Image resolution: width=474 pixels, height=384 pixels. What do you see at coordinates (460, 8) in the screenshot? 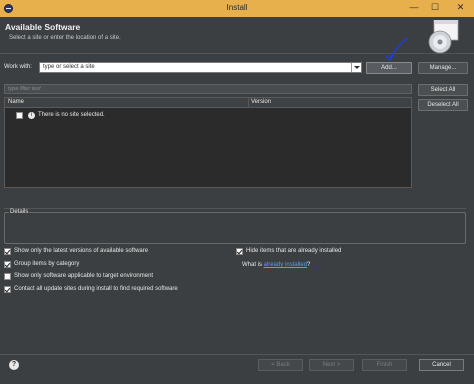
I see `close-button: ✕` at bounding box center [460, 8].